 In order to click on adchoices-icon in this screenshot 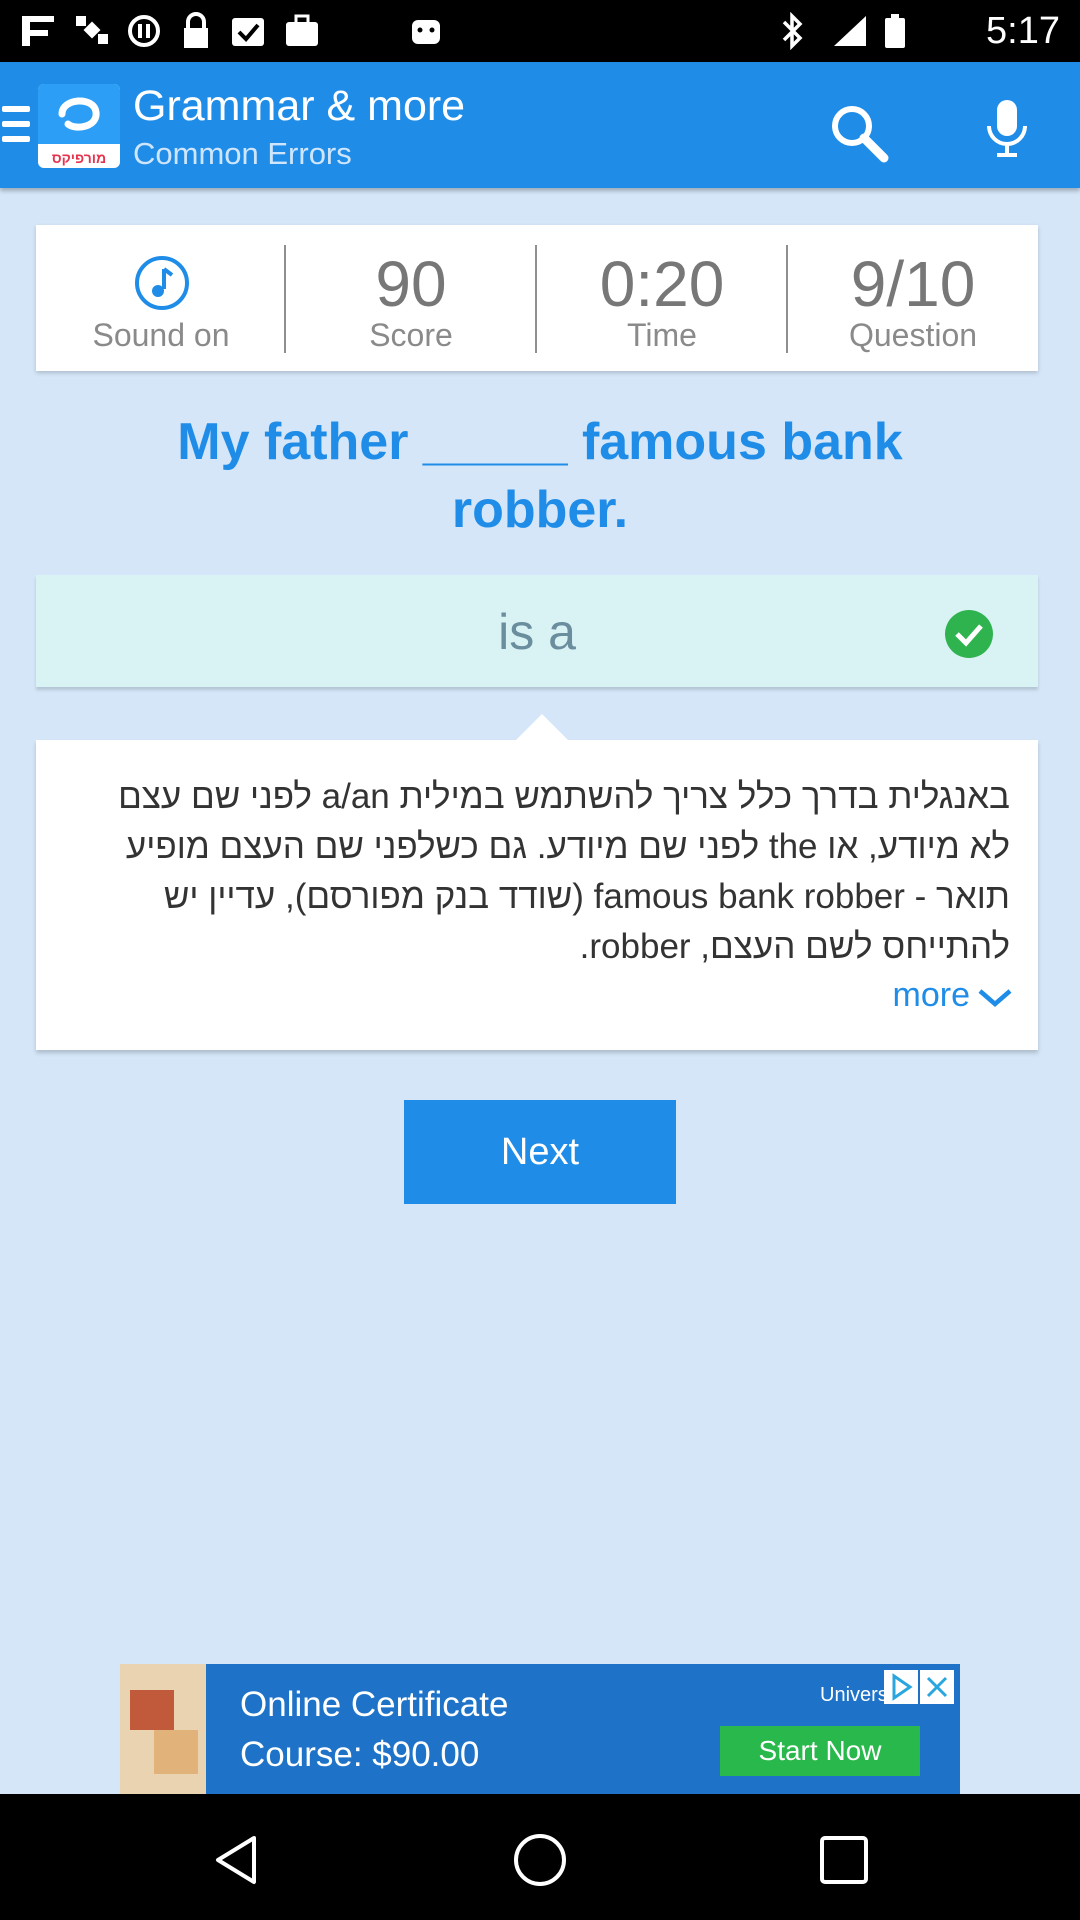, I will do `click(901, 1687)`.